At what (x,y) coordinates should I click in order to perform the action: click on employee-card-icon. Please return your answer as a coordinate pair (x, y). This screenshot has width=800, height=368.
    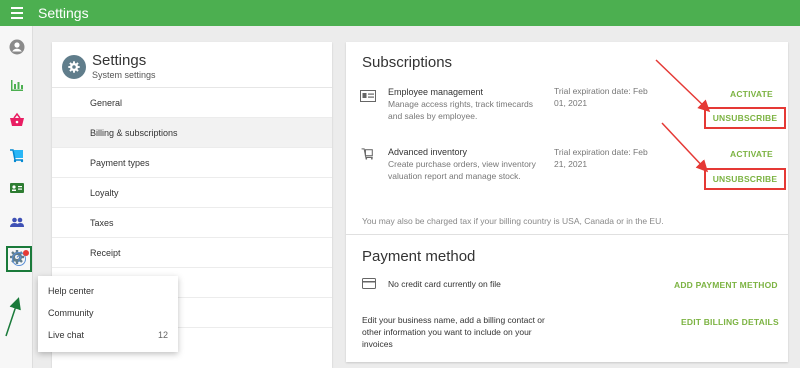
    Looking at the image, I should click on (368, 96).